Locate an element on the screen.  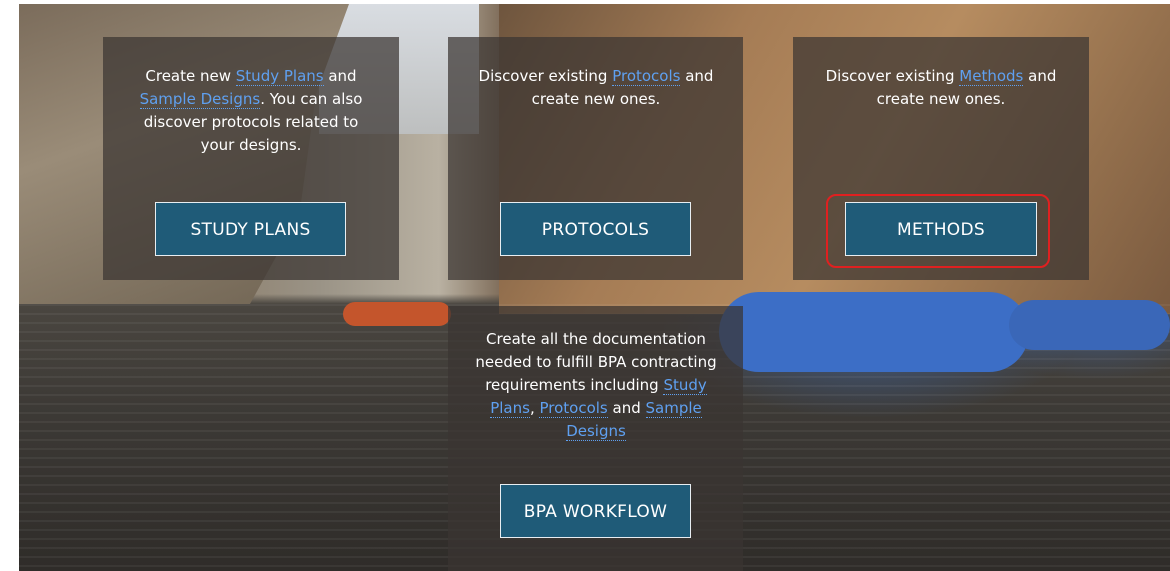
protocols-button: PROTOCOLS is located at coordinates (595, 229).